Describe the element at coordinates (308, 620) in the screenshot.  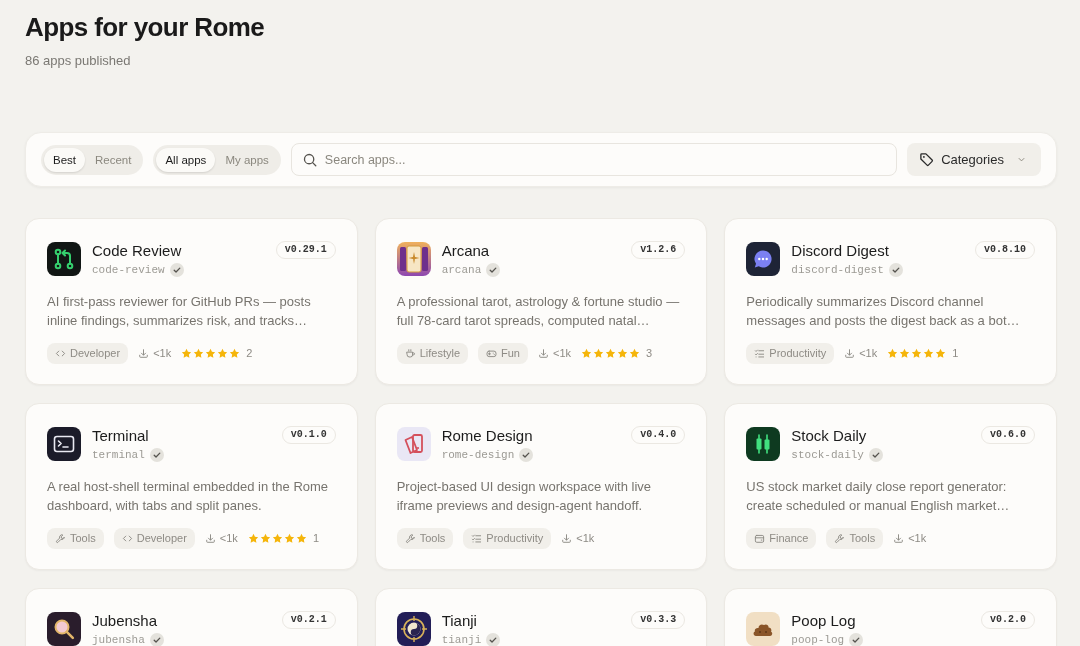
I see `version-badge: v0.2.1` at that location.